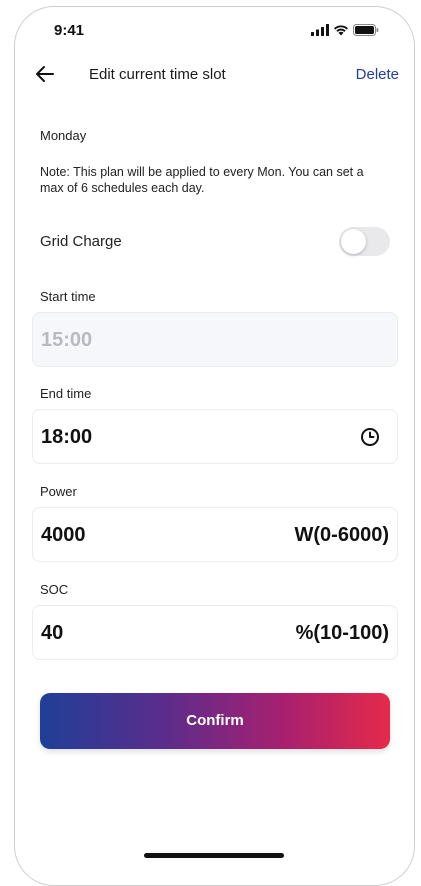  What do you see at coordinates (81, 241) in the screenshot?
I see `grid-charge-label: Grid Charge` at bounding box center [81, 241].